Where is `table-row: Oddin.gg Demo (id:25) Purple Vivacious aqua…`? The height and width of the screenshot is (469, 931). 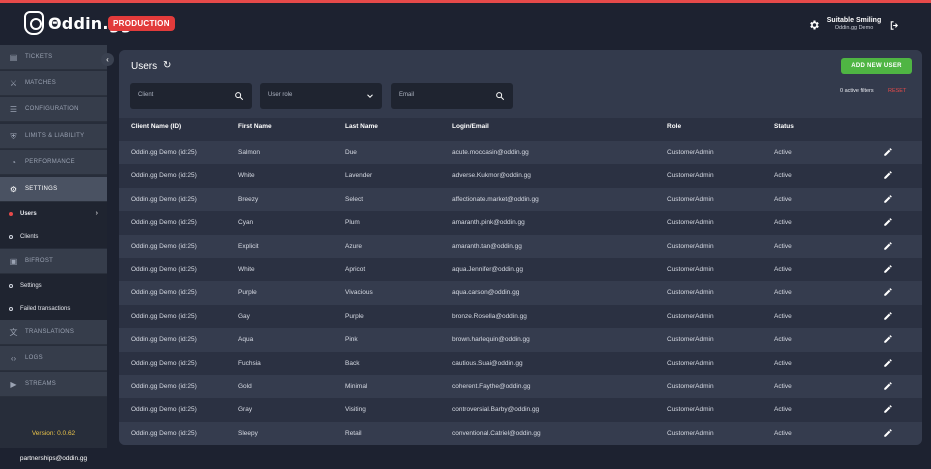
table-row: Oddin.gg Demo (id:25) Purple Vivacious aqua… is located at coordinates (520, 293).